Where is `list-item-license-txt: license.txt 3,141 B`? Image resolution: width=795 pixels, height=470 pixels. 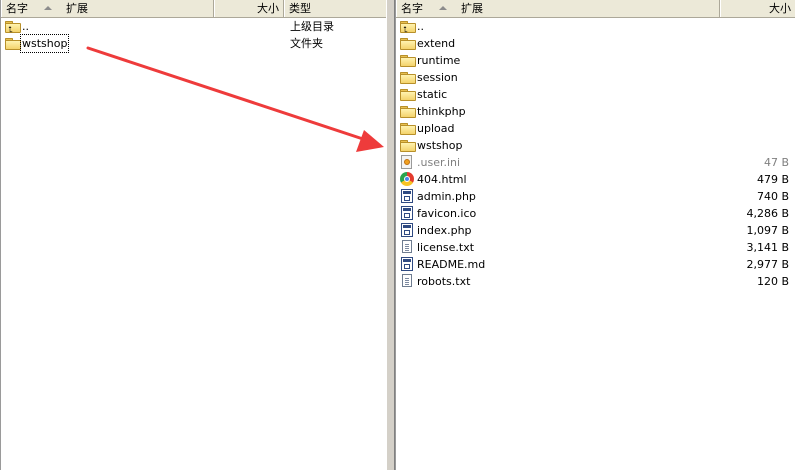
list-item-license-txt: license.txt 3,141 B is located at coordinates (595, 247).